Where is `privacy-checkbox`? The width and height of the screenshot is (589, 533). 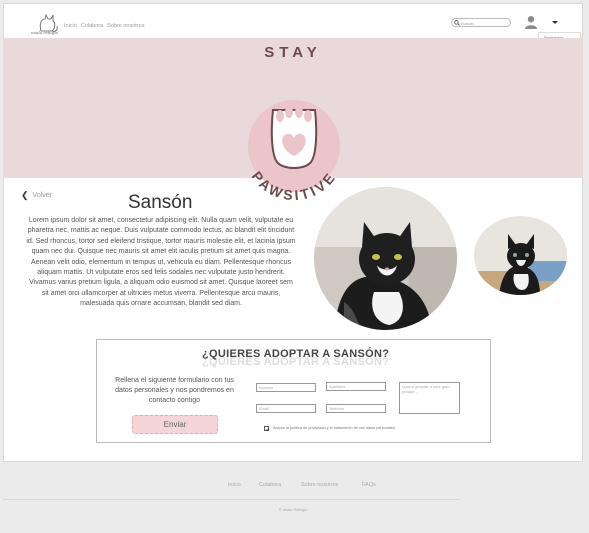
privacy-checkbox is located at coordinates (266, 428).